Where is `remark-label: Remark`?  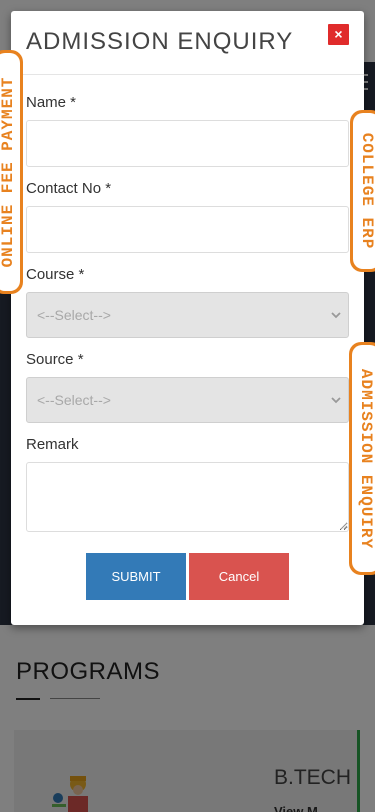
remark-label: Remark is located at coordinates (52, 444).